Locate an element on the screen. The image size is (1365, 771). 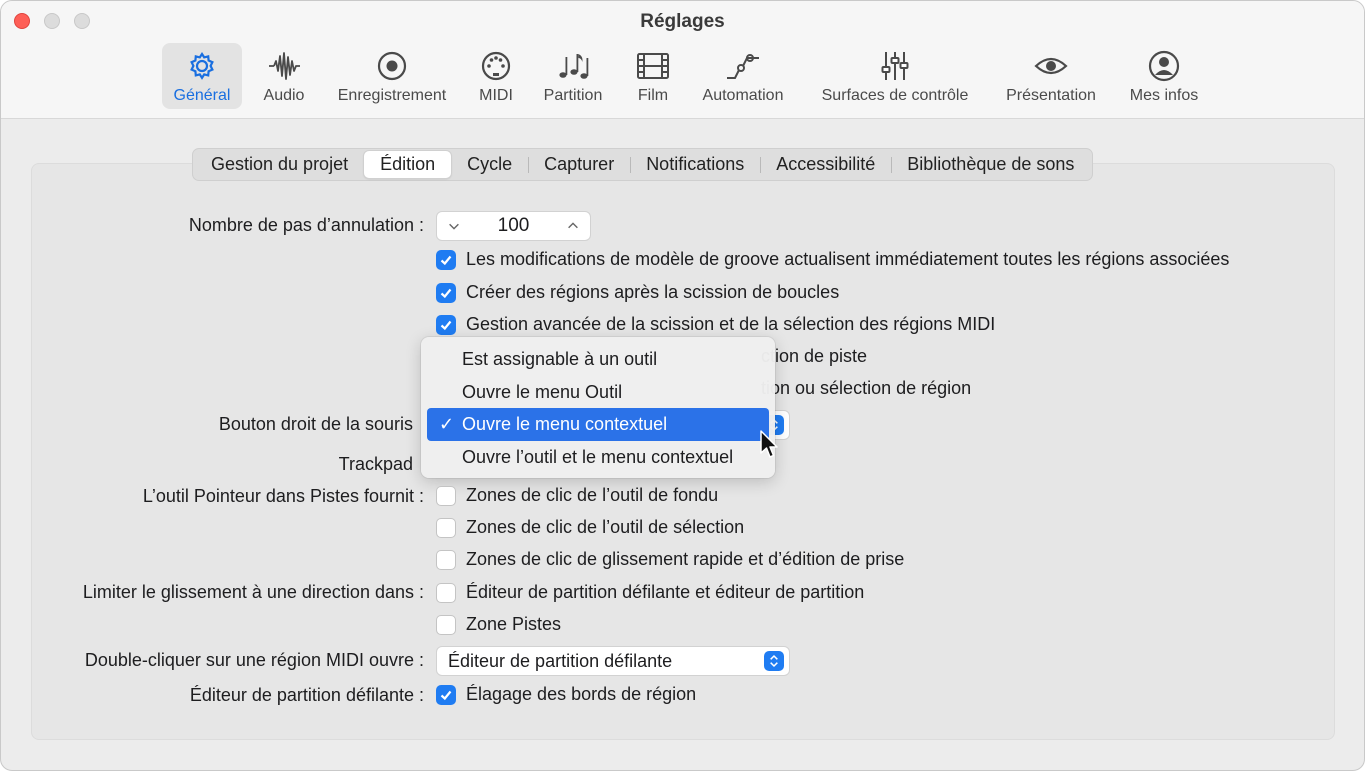
midi-port-icon is located at coordinates (496, 66).